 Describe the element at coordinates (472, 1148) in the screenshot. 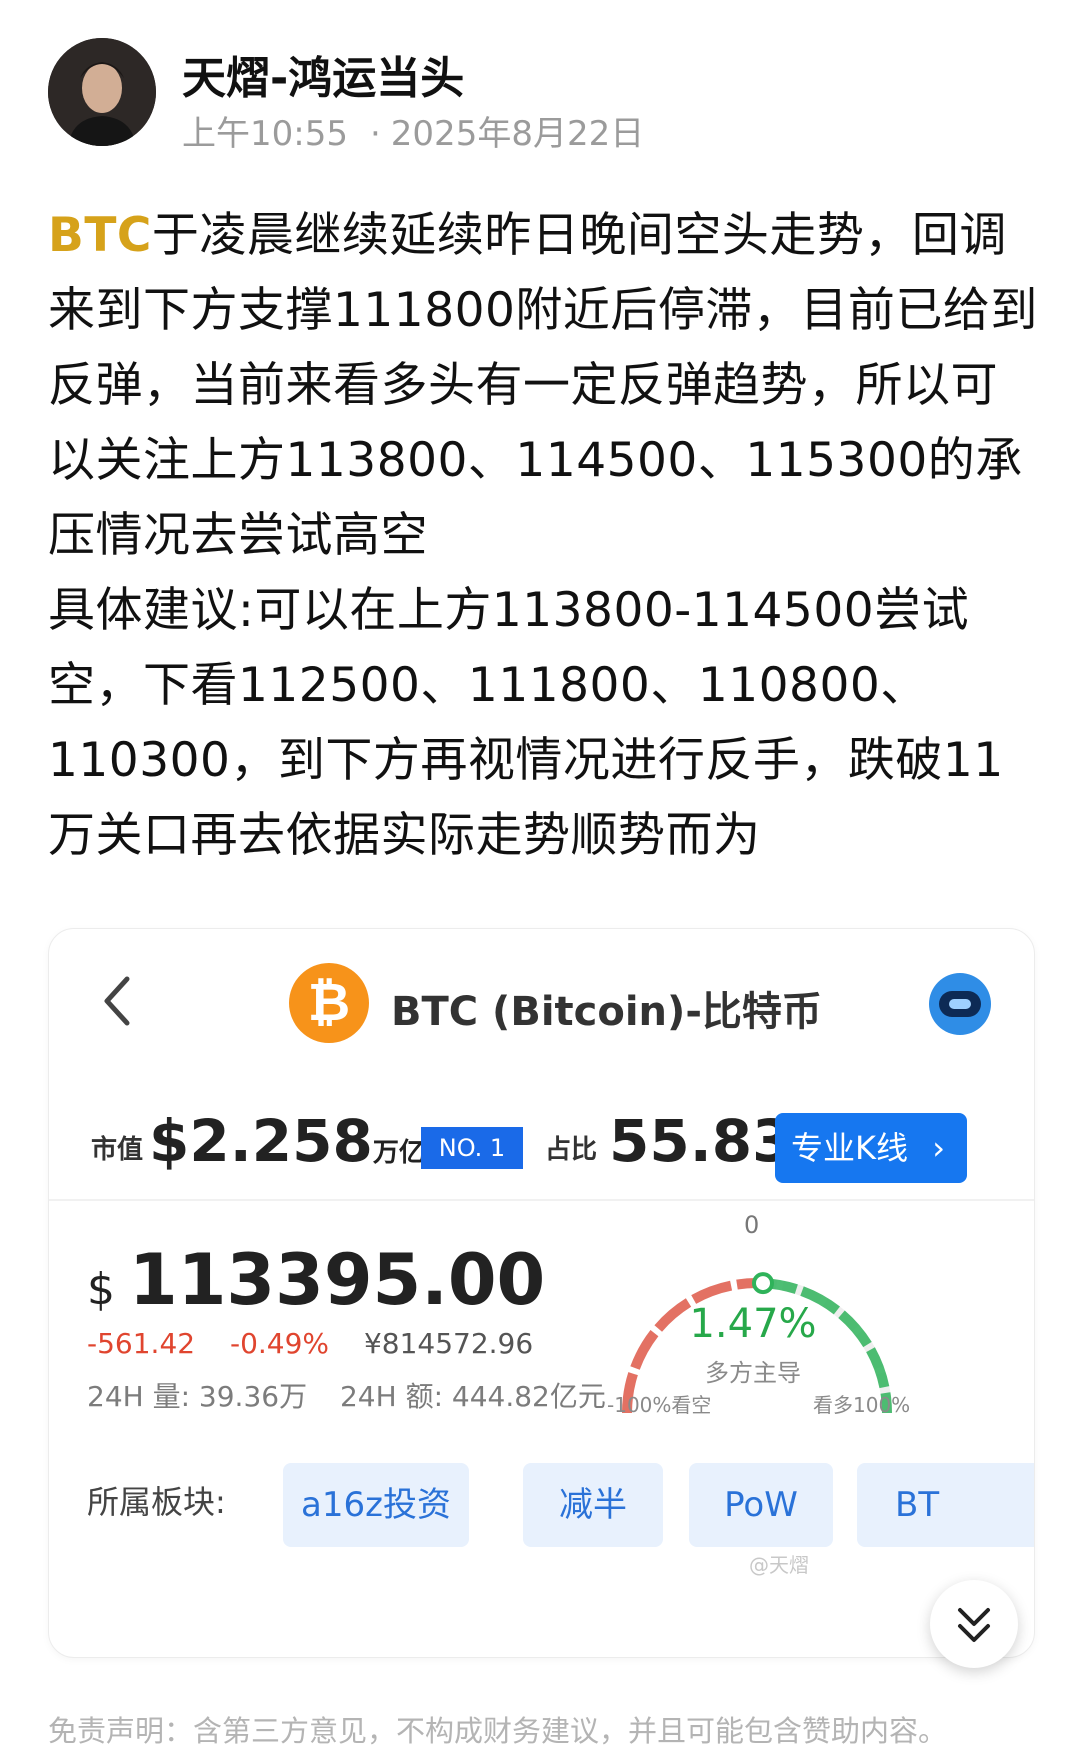

I see `rank-badge: NO. 1` at that location.